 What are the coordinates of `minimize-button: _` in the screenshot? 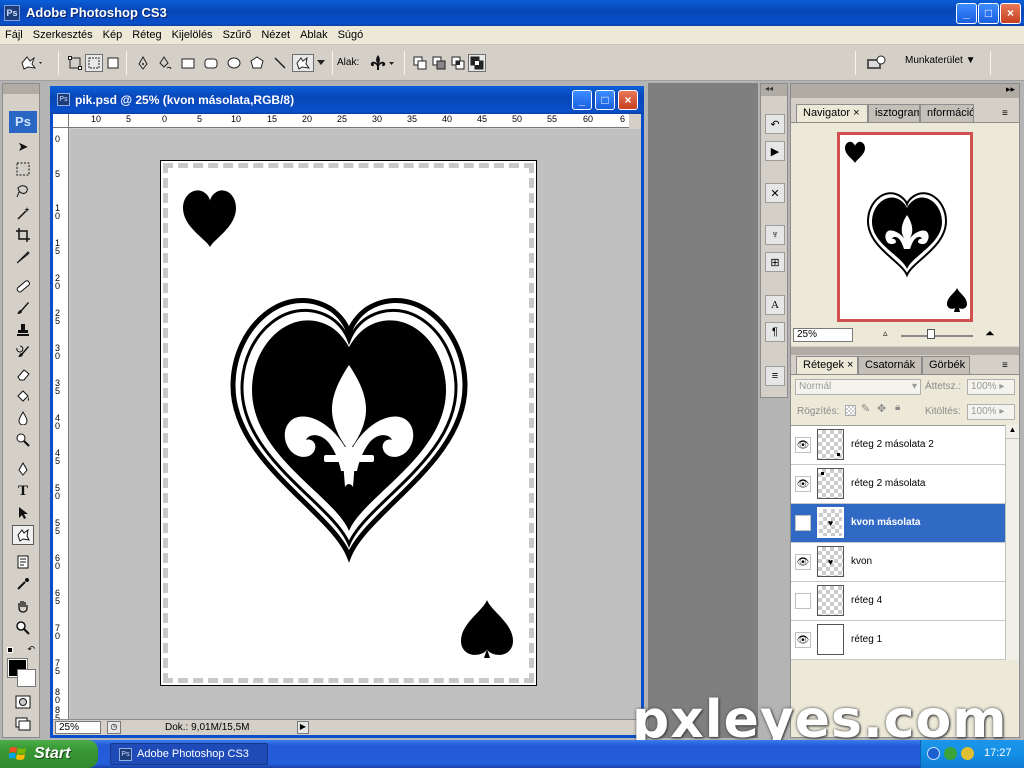 It's located at (966, 13).